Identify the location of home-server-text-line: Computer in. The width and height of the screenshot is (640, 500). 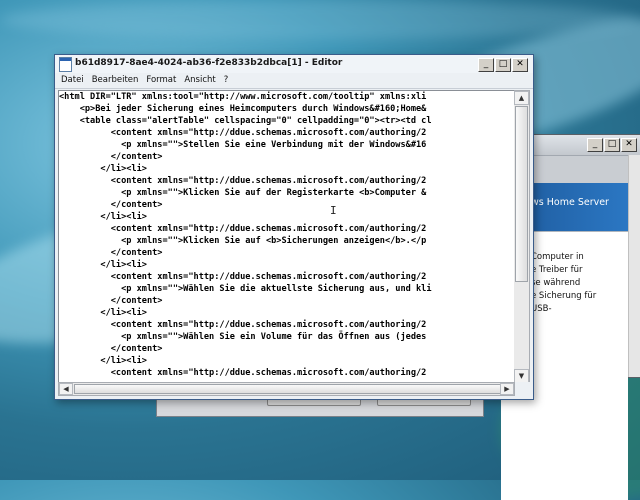
(557, 257).